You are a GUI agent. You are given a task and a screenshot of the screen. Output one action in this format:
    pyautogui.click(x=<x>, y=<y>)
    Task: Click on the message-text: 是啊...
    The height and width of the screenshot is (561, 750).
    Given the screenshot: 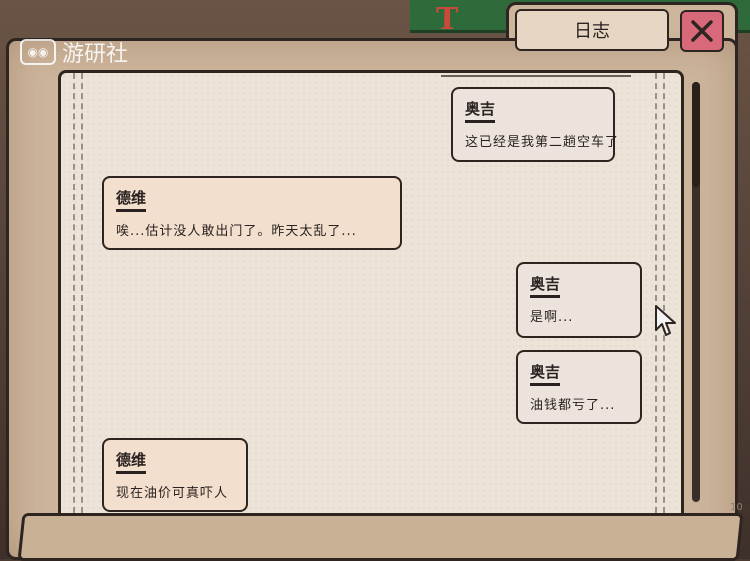 What is the action you would take?
    pyautogui.click(x=552, y=317)
    